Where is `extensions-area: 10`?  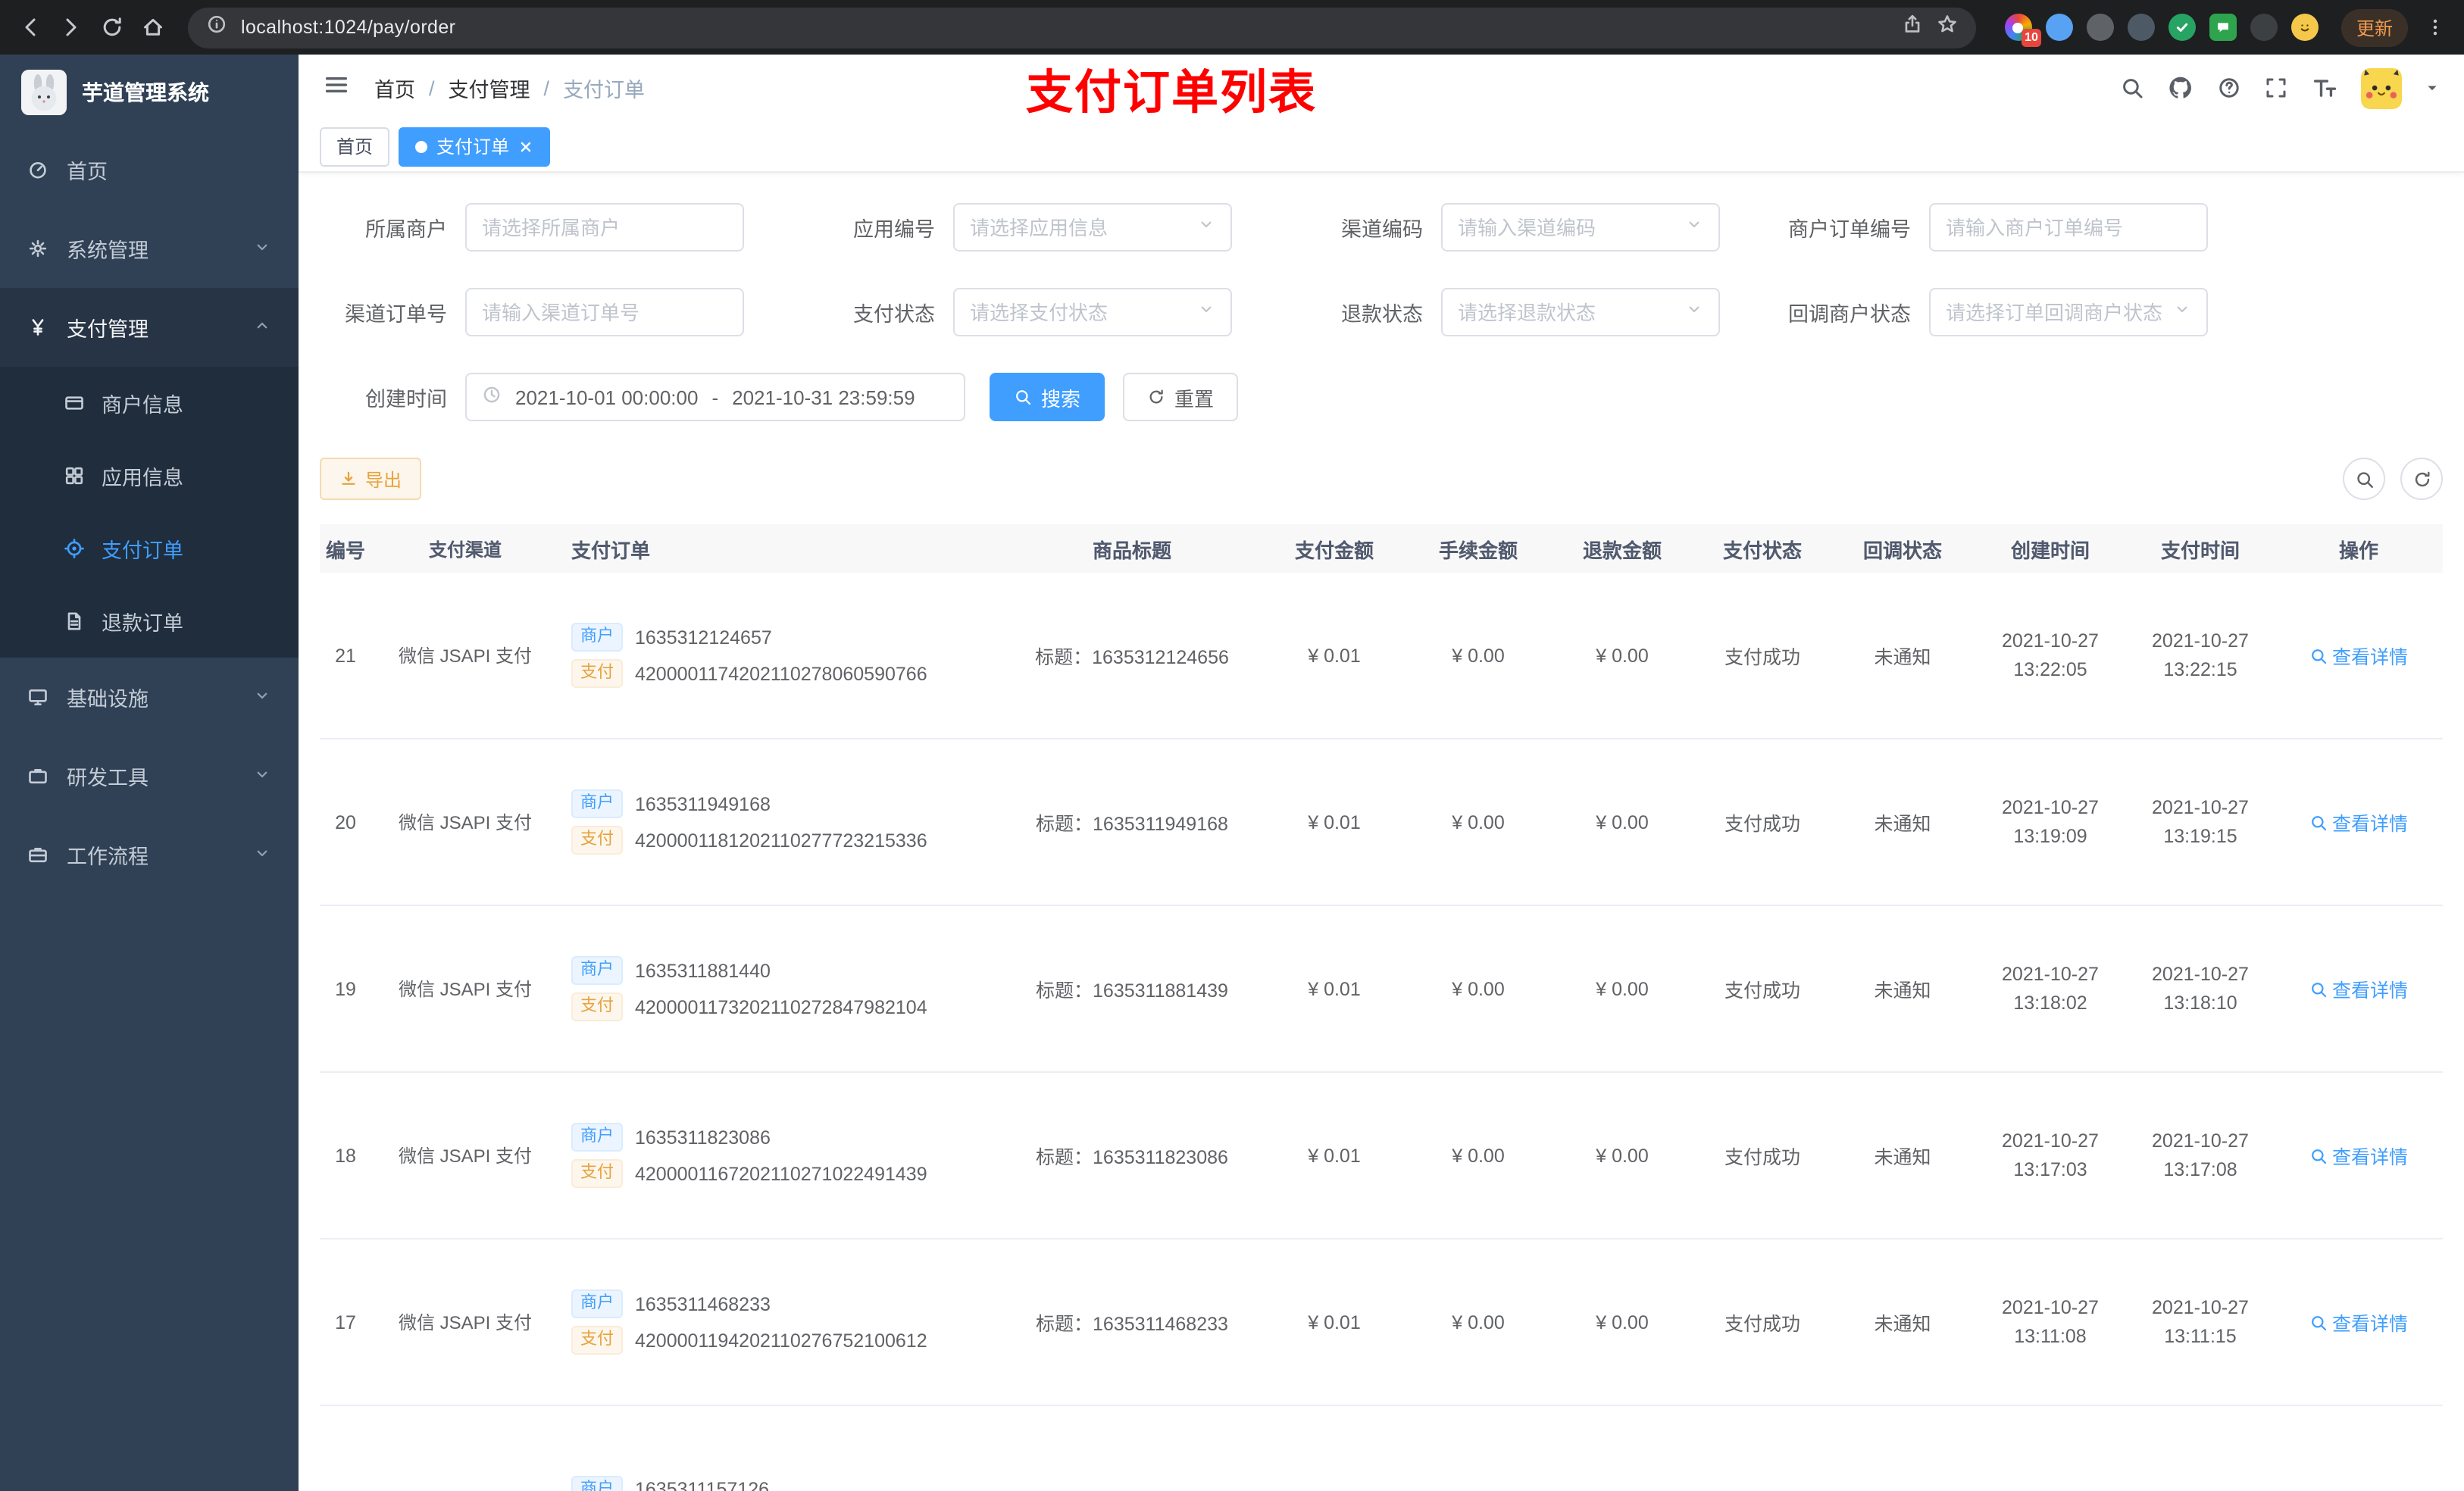
extensions-area: 10 is located at coordinates (2161, 30).